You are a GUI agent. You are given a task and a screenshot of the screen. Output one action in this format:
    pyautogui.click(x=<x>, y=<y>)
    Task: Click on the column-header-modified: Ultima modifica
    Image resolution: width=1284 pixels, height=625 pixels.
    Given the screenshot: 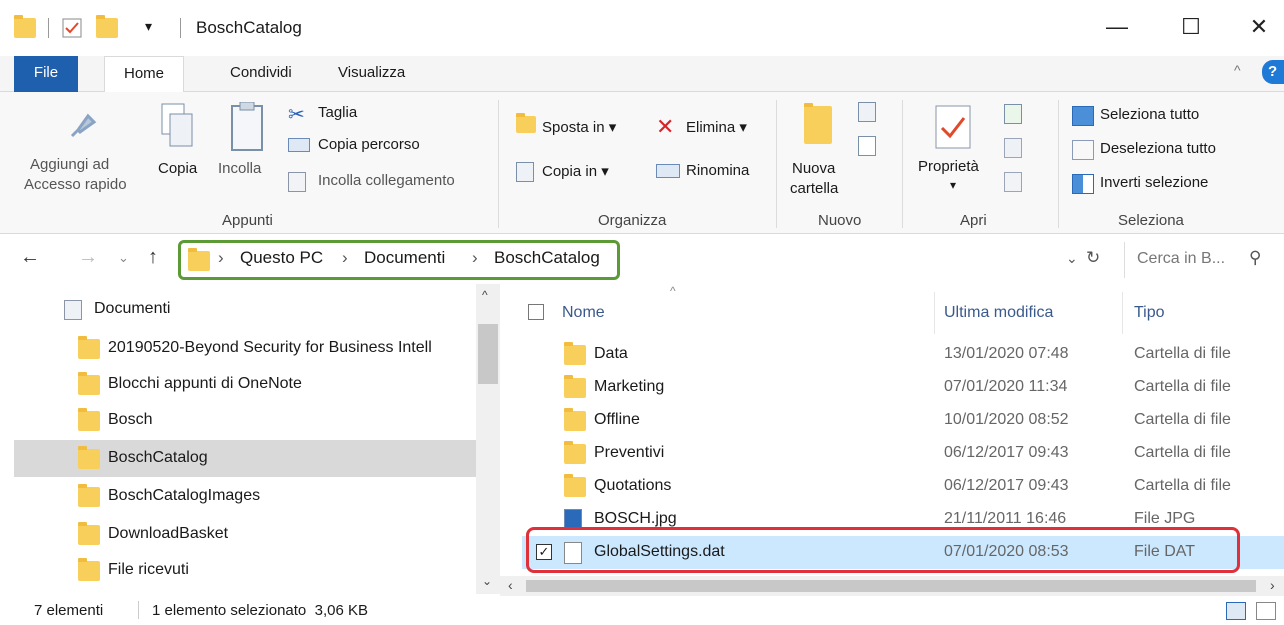 What is the action you would take?
    pyautogui.click(x=998, y=313)
    